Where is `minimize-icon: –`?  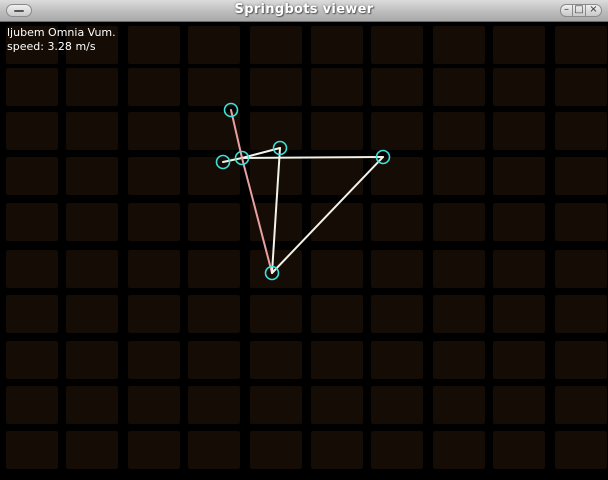
minimize-icon: – is located at coordinates (566, 9).